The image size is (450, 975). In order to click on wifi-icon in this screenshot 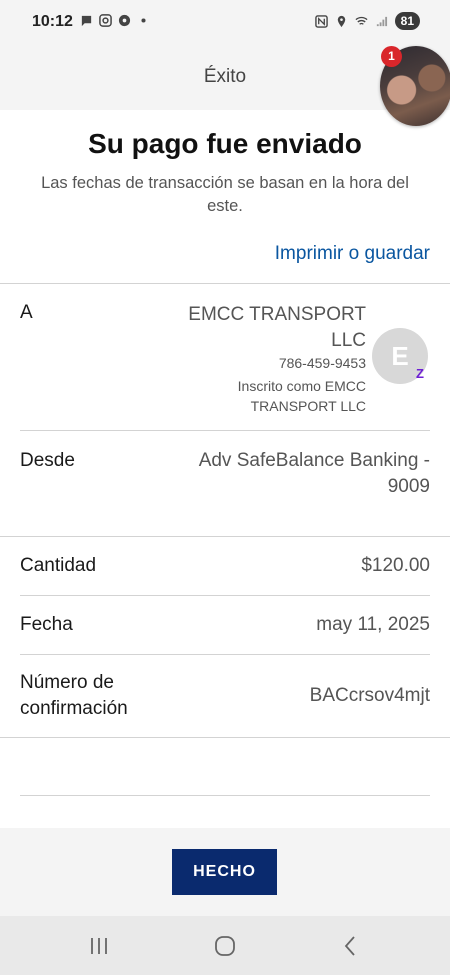, I will do `click(361, 20)`.